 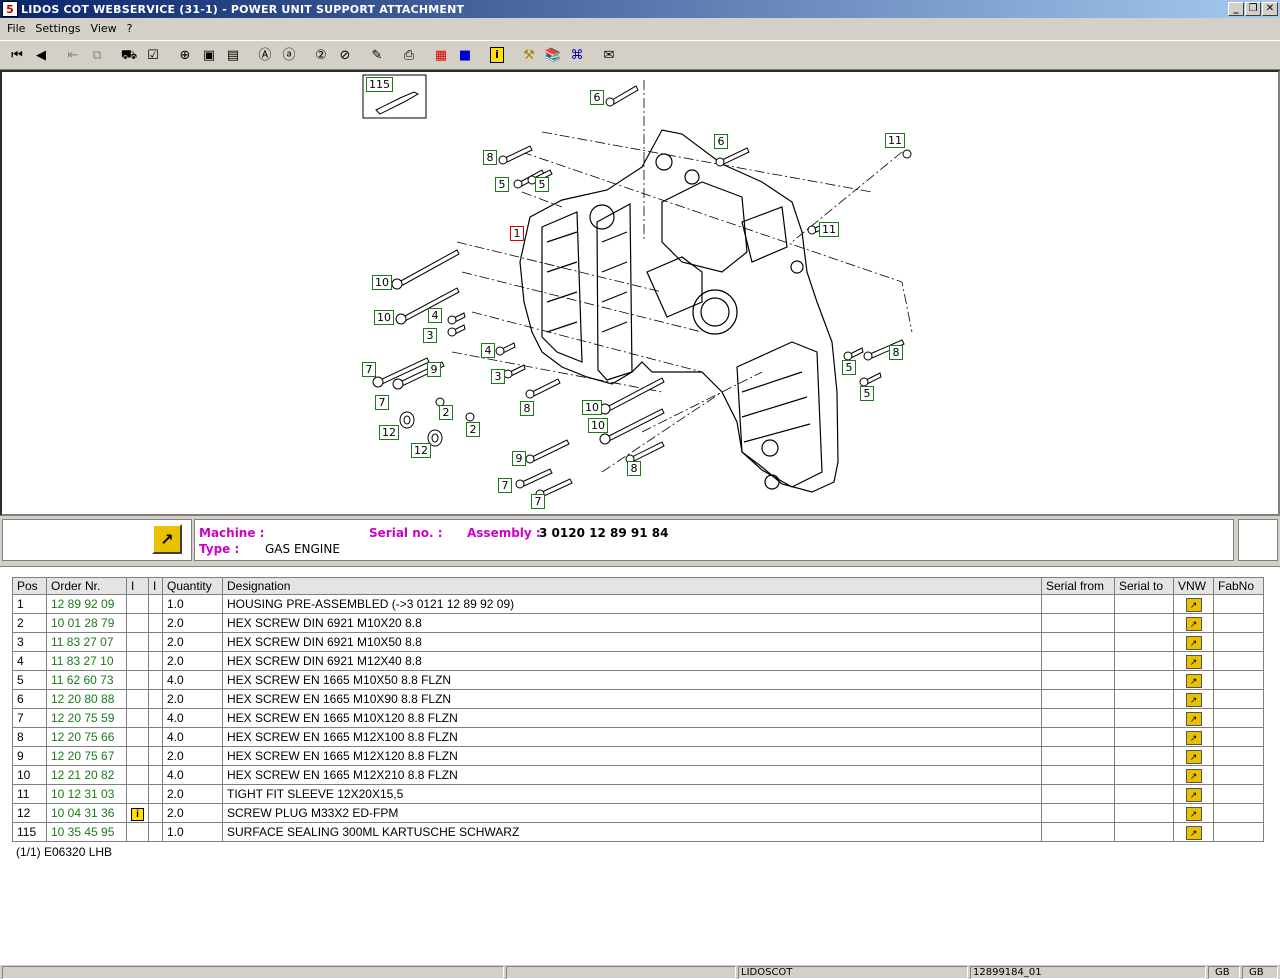 What do you see at coordinates (86, 718) in the screenshot?
I see `cell-order-nr: 12 20 75 59` at bounding box center [86, 718].